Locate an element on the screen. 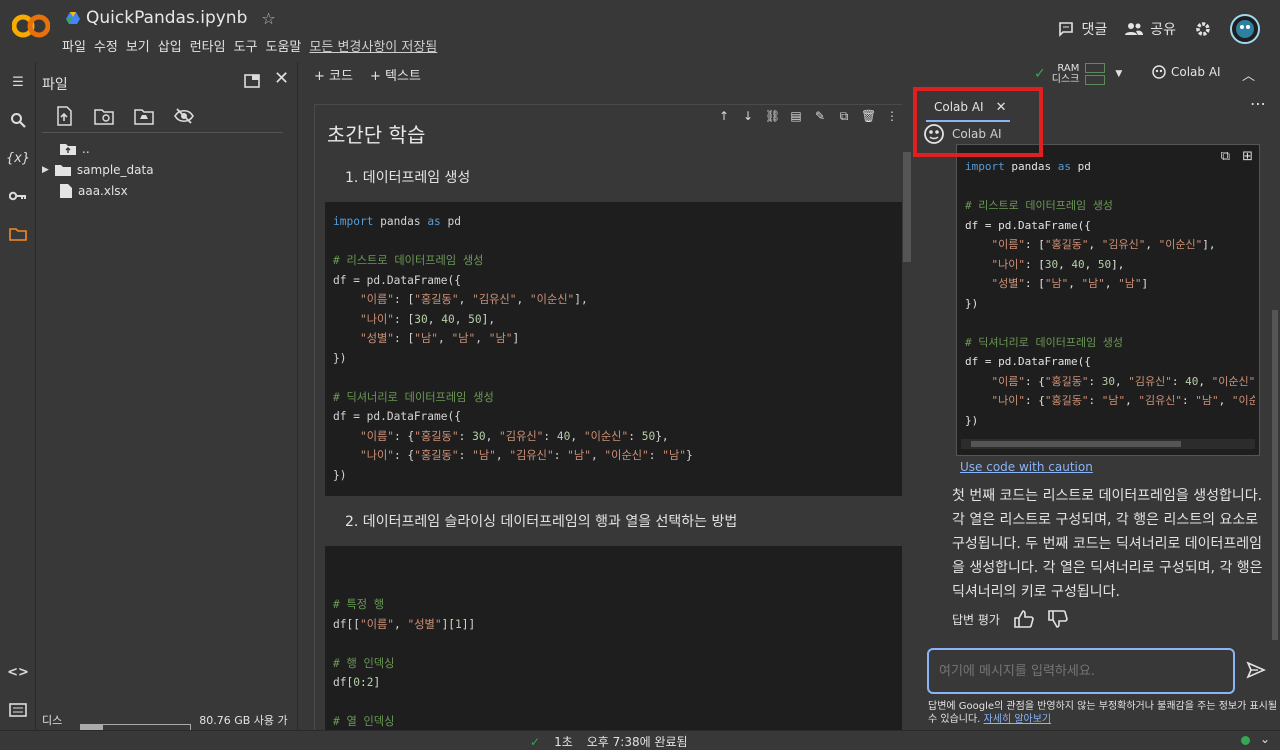  avatar is located at coordinates (1245, 29).